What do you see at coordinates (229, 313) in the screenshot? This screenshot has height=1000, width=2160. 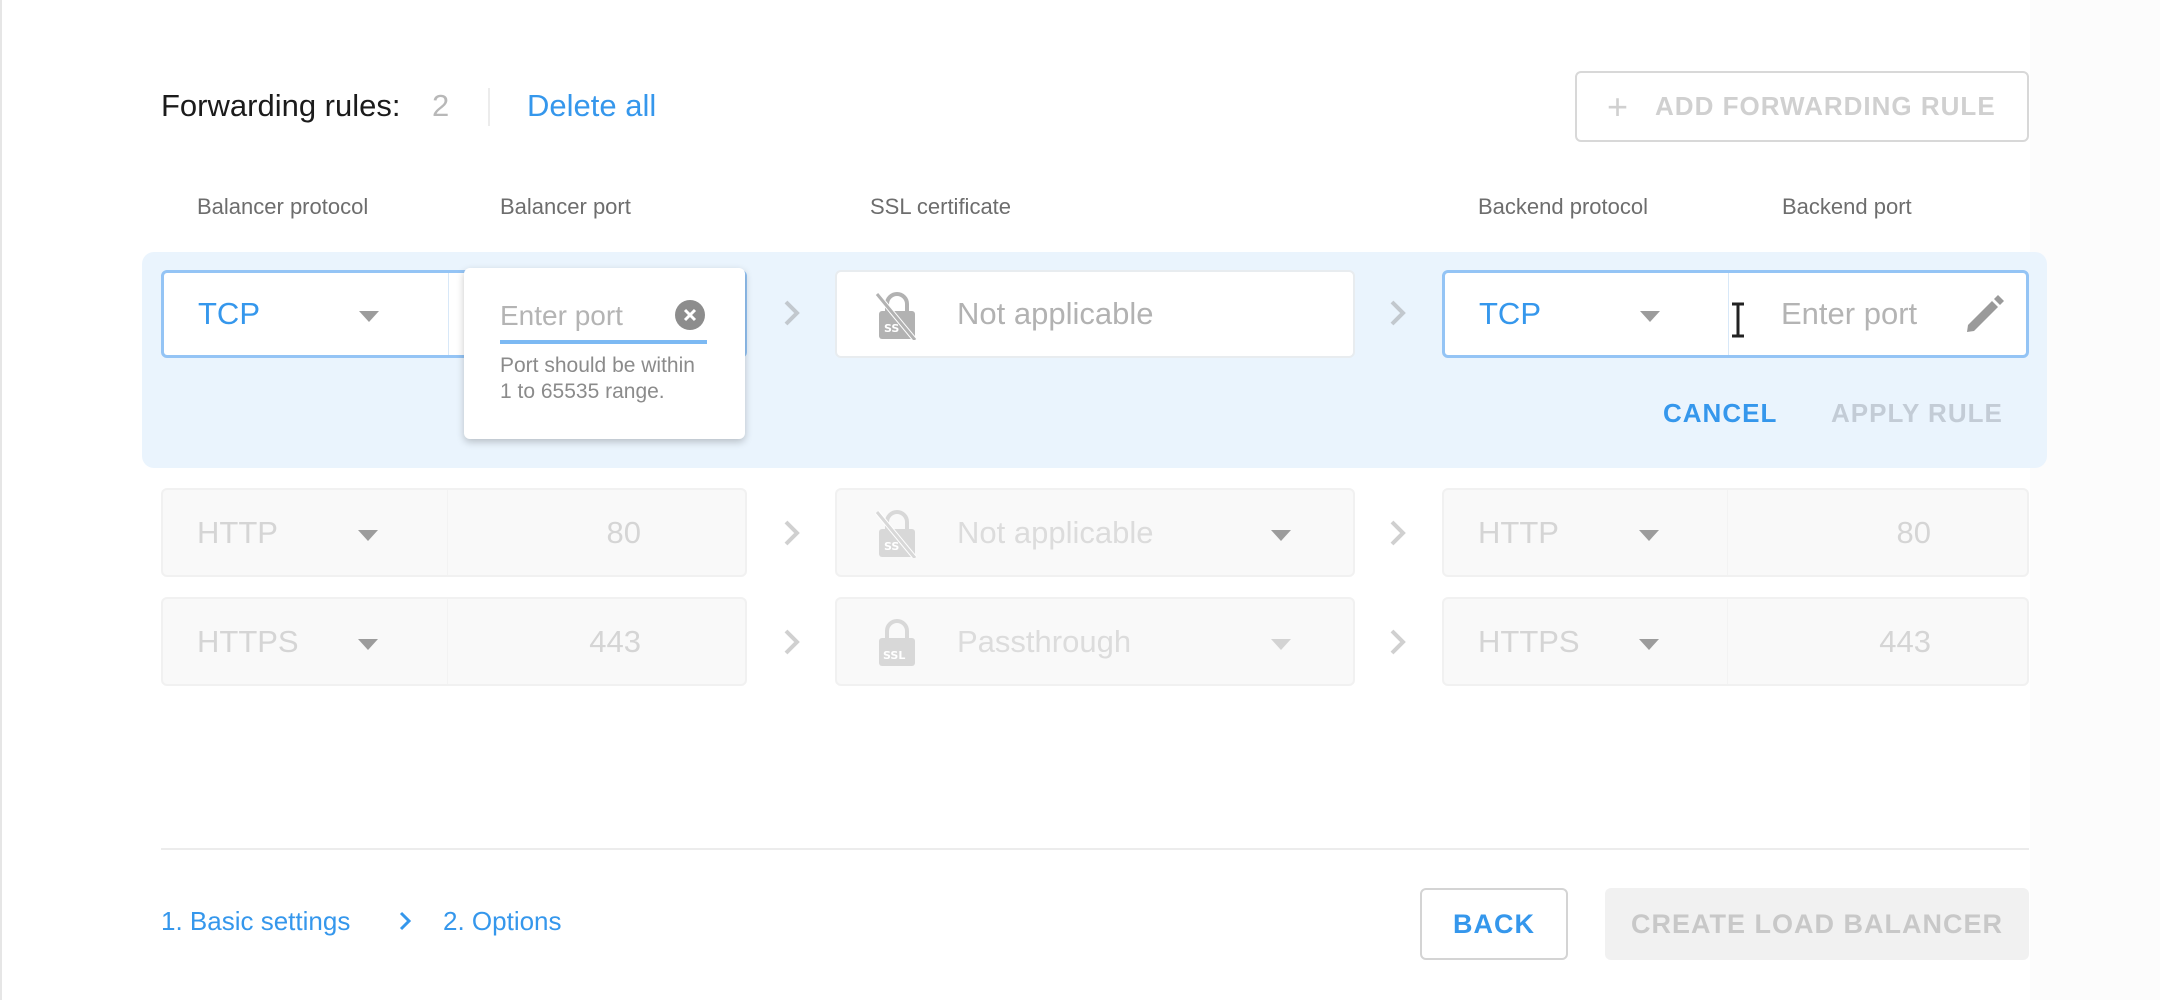 I see `edit-balancer-protocol-value: TCP` at bounding box center [229, 313].